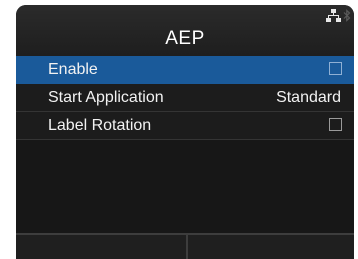 The image size is (358, 259). I want to click on softkey-bar, so click(185, 246).